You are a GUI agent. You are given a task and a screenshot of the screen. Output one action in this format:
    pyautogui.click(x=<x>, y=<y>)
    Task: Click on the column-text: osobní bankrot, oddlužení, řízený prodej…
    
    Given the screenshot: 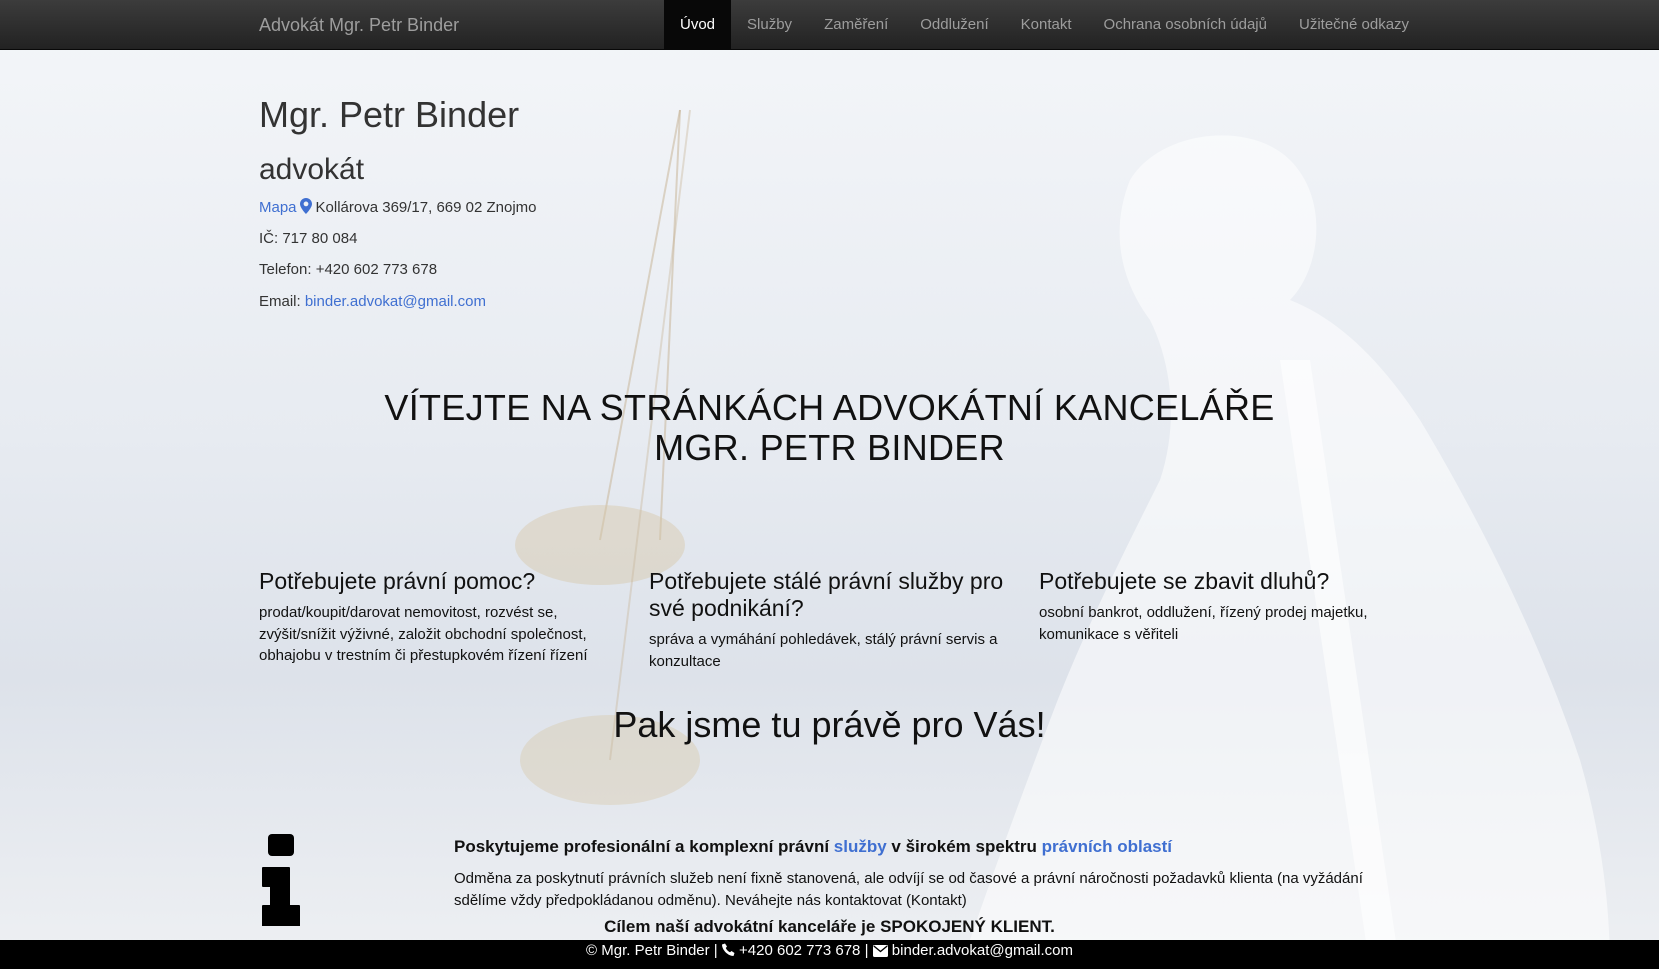 What is the action you would take?
    pyautogui.click(x=1203, y=623)
    